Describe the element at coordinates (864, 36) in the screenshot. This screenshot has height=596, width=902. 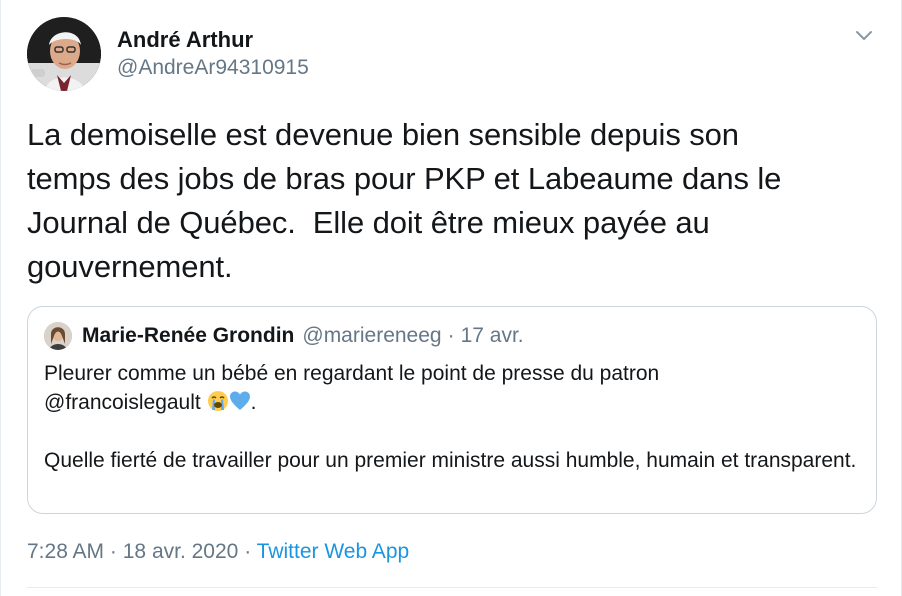
I see `chevron-down-icon` at that location.